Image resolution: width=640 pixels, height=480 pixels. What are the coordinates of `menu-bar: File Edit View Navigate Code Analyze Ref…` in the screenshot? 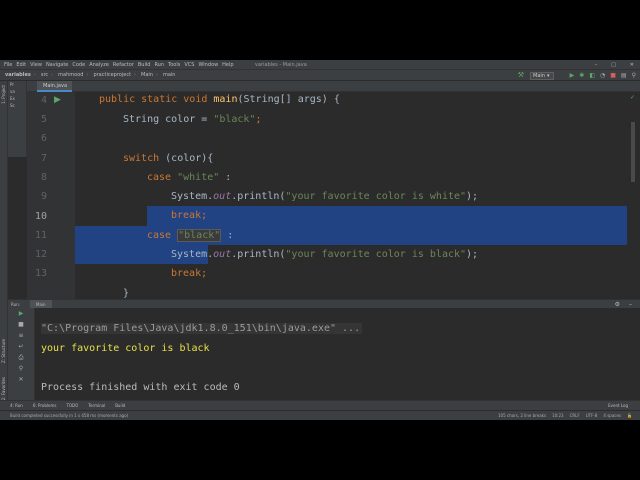 It's located at (121, 65).